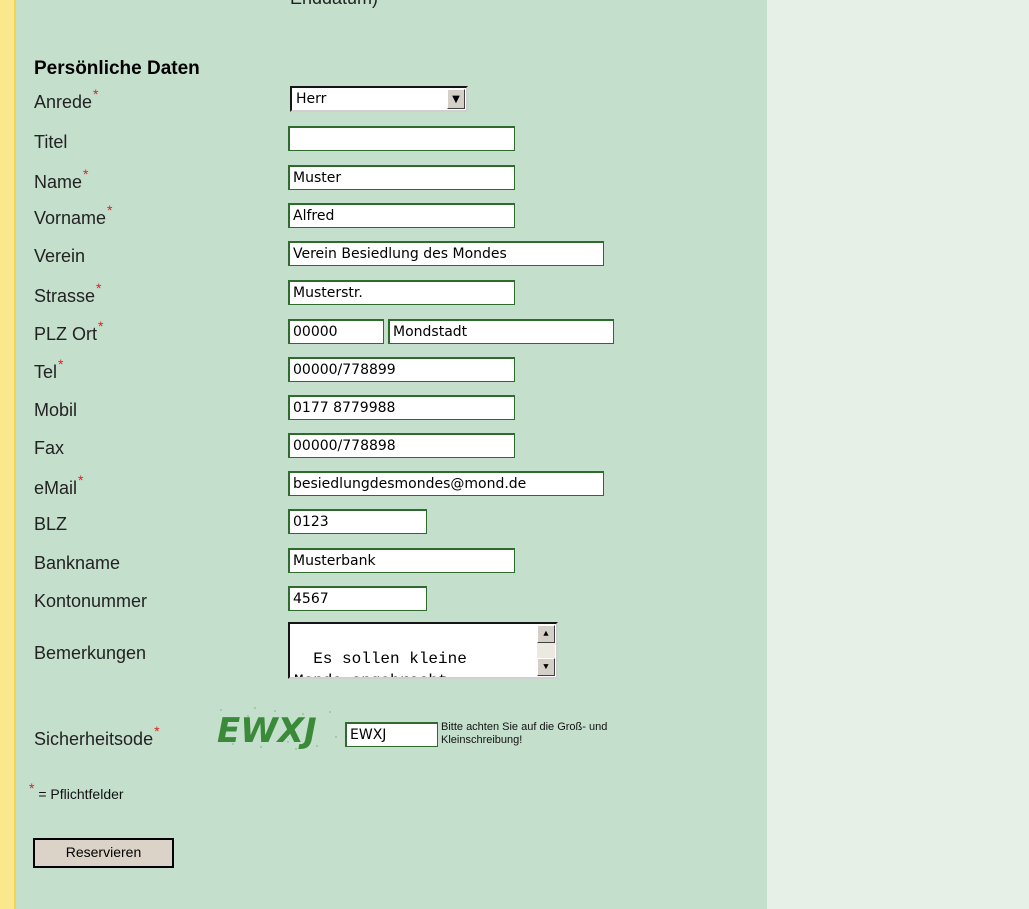  What do you see at coordinates (117, 68) in the screenshot?
I see `section-title: Persönliche Daten` at bounding box center [117, 68].